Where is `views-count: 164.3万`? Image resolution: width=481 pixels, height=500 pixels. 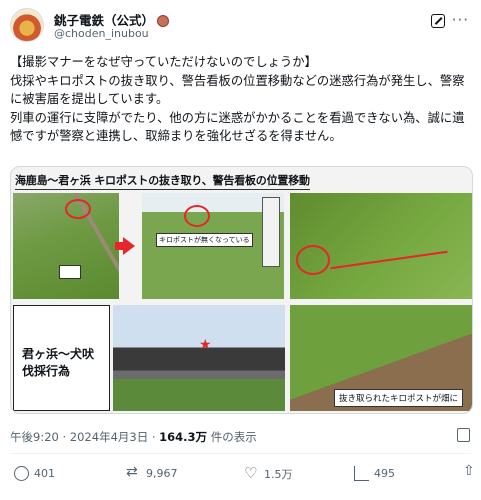 views-count: 164.3万 is located at coordinates (183, 437).